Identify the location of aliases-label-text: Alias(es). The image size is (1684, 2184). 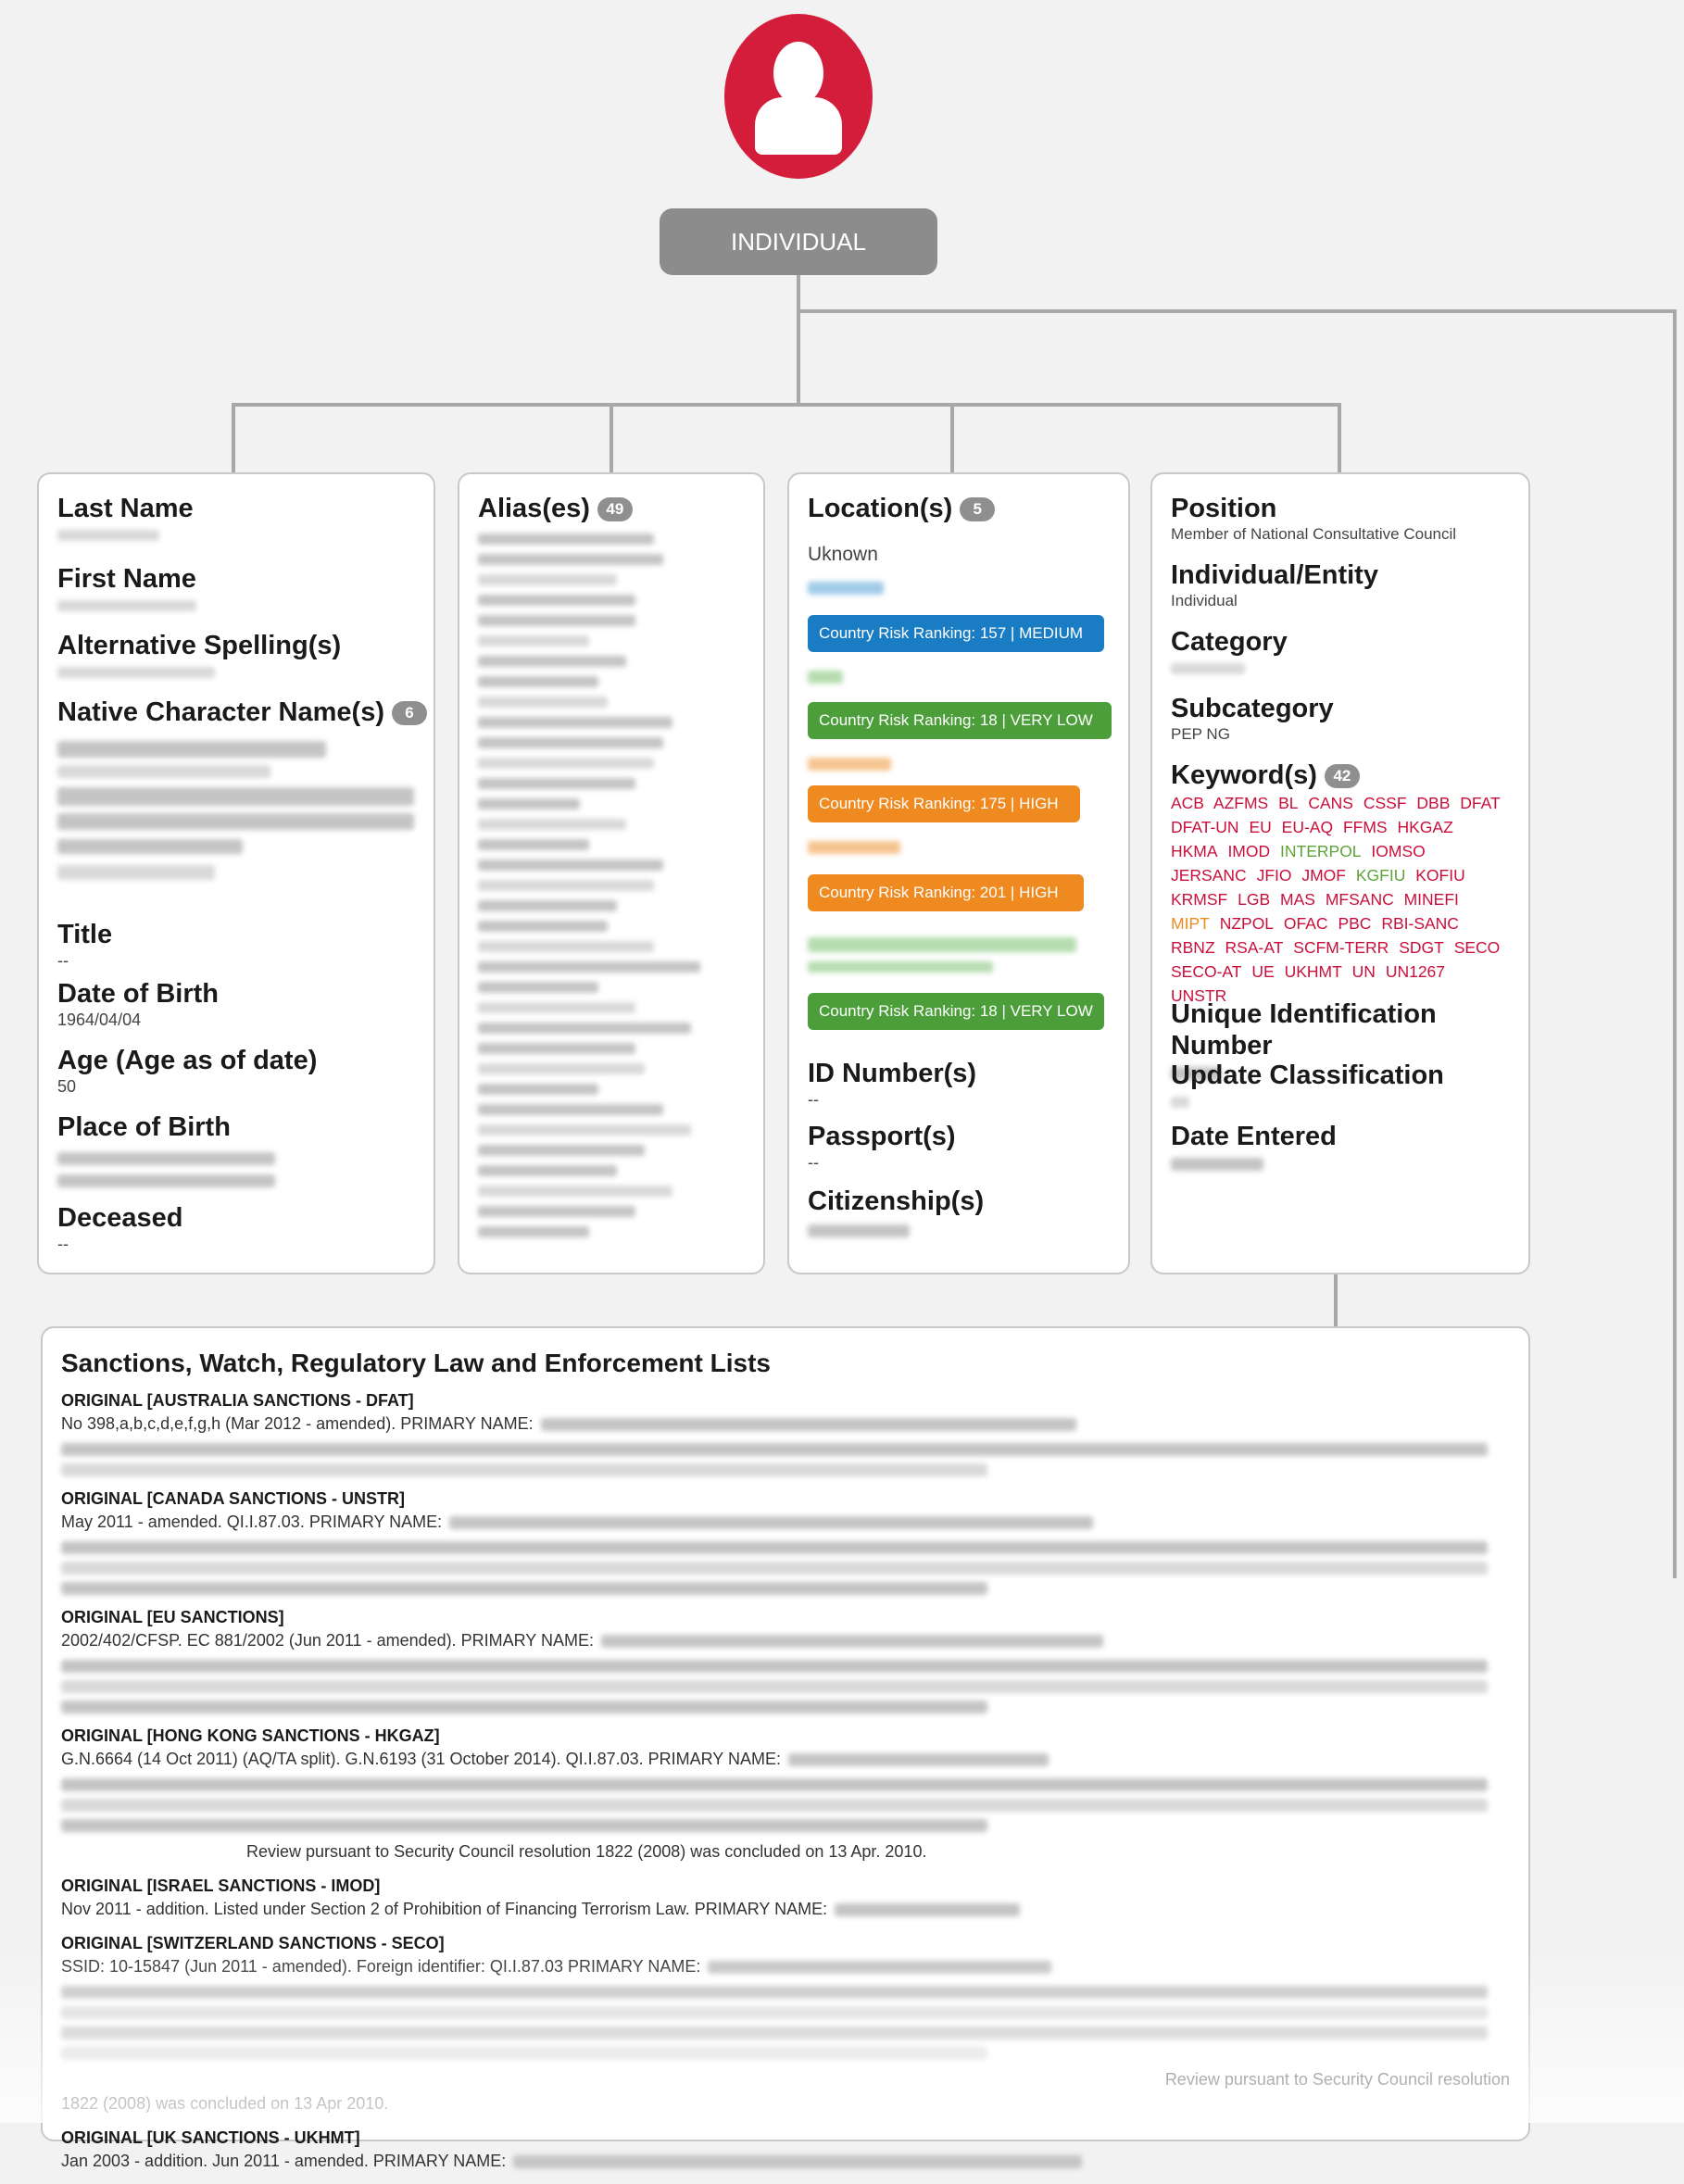
(534, 508).